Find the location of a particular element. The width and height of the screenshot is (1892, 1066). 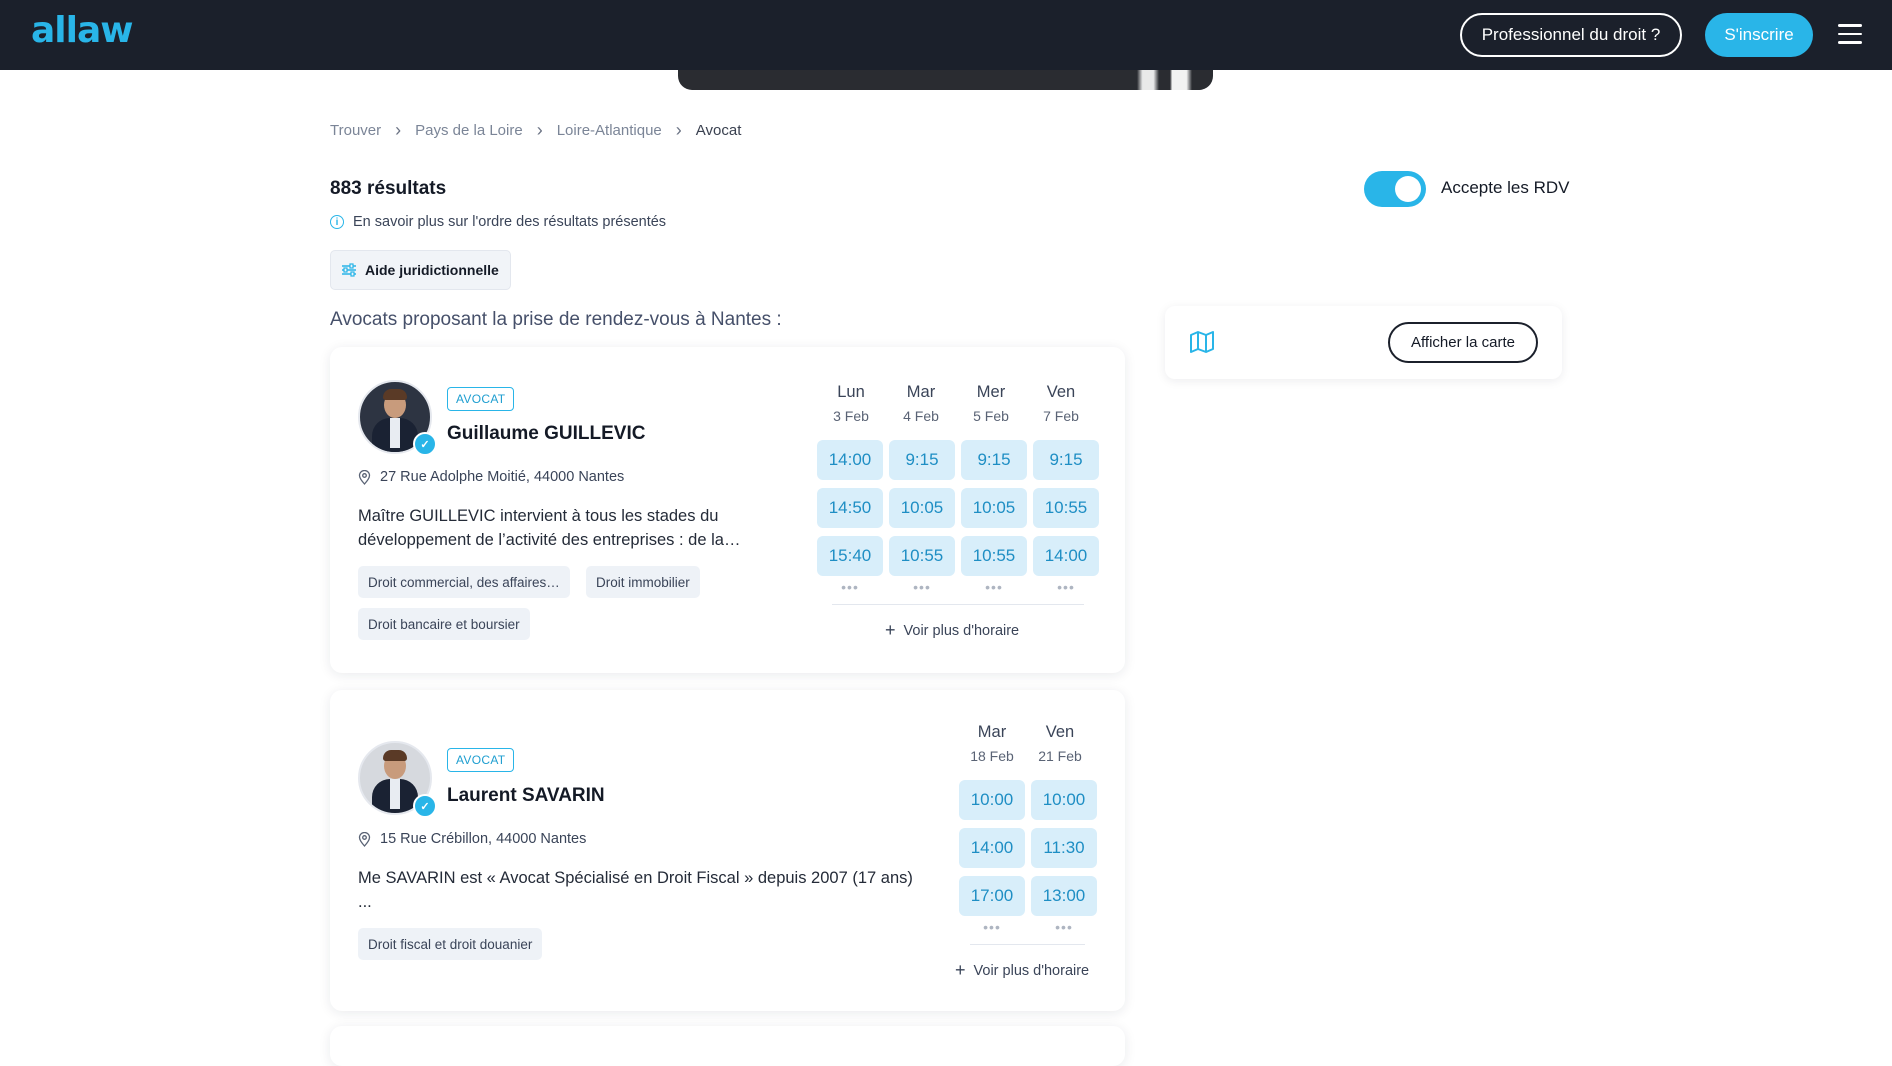

day-column-header: Mar 4 Feb is located at coordinates (921, 403).